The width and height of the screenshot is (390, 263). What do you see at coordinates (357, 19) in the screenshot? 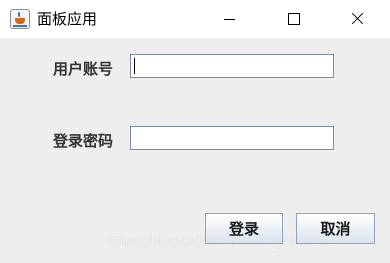
I see `close-button` at bounding box center [357, 19].